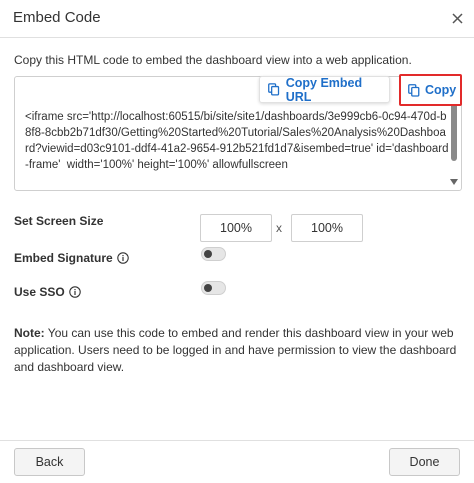  Describe the element at coordinates (327, 228) in the screenshot. I see `screen-height-input` at that location.